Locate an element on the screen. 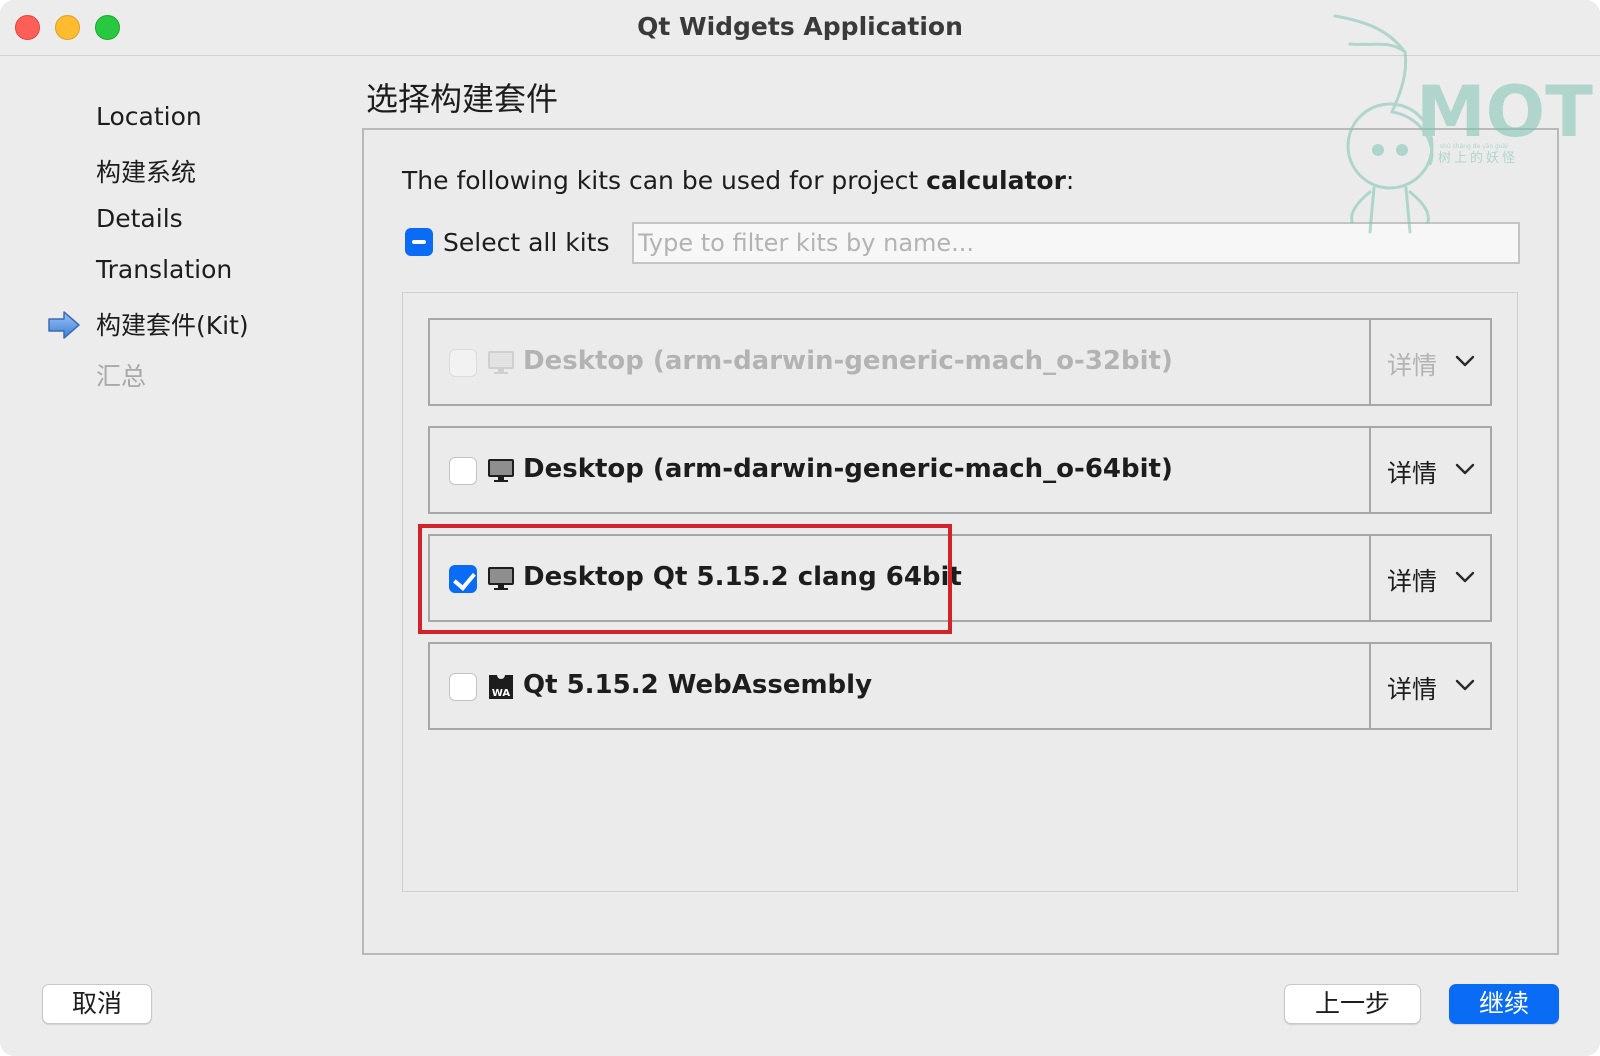  back-button: 上一步 is located at coordinates (1352, 1004).